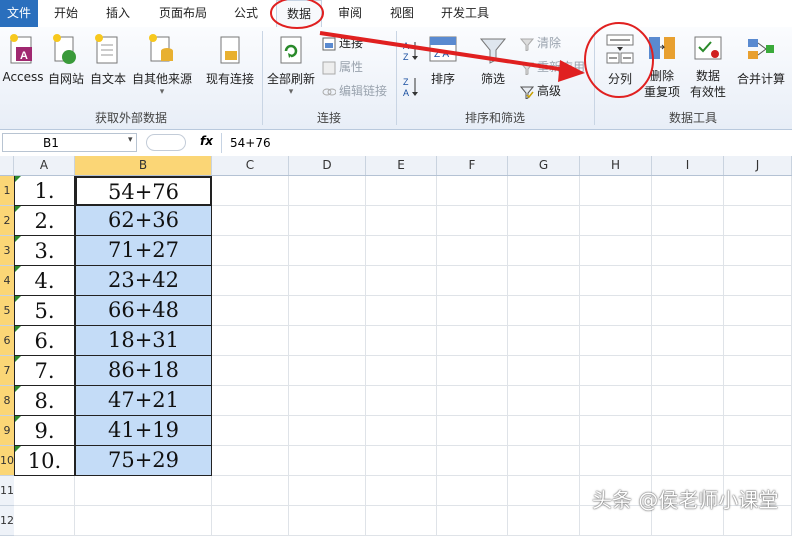  I want to click on remove-duplicates-button: 删除 重复项, so click(662, 66).